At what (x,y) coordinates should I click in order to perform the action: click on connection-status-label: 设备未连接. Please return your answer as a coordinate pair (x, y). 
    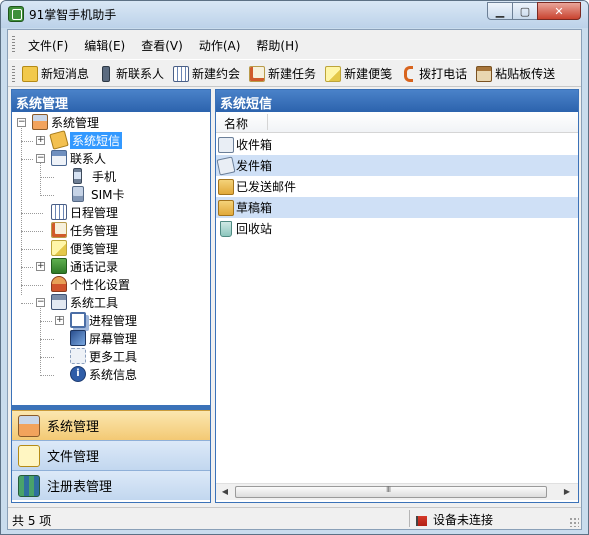
    Looking at the image, I should click on (463, 520).